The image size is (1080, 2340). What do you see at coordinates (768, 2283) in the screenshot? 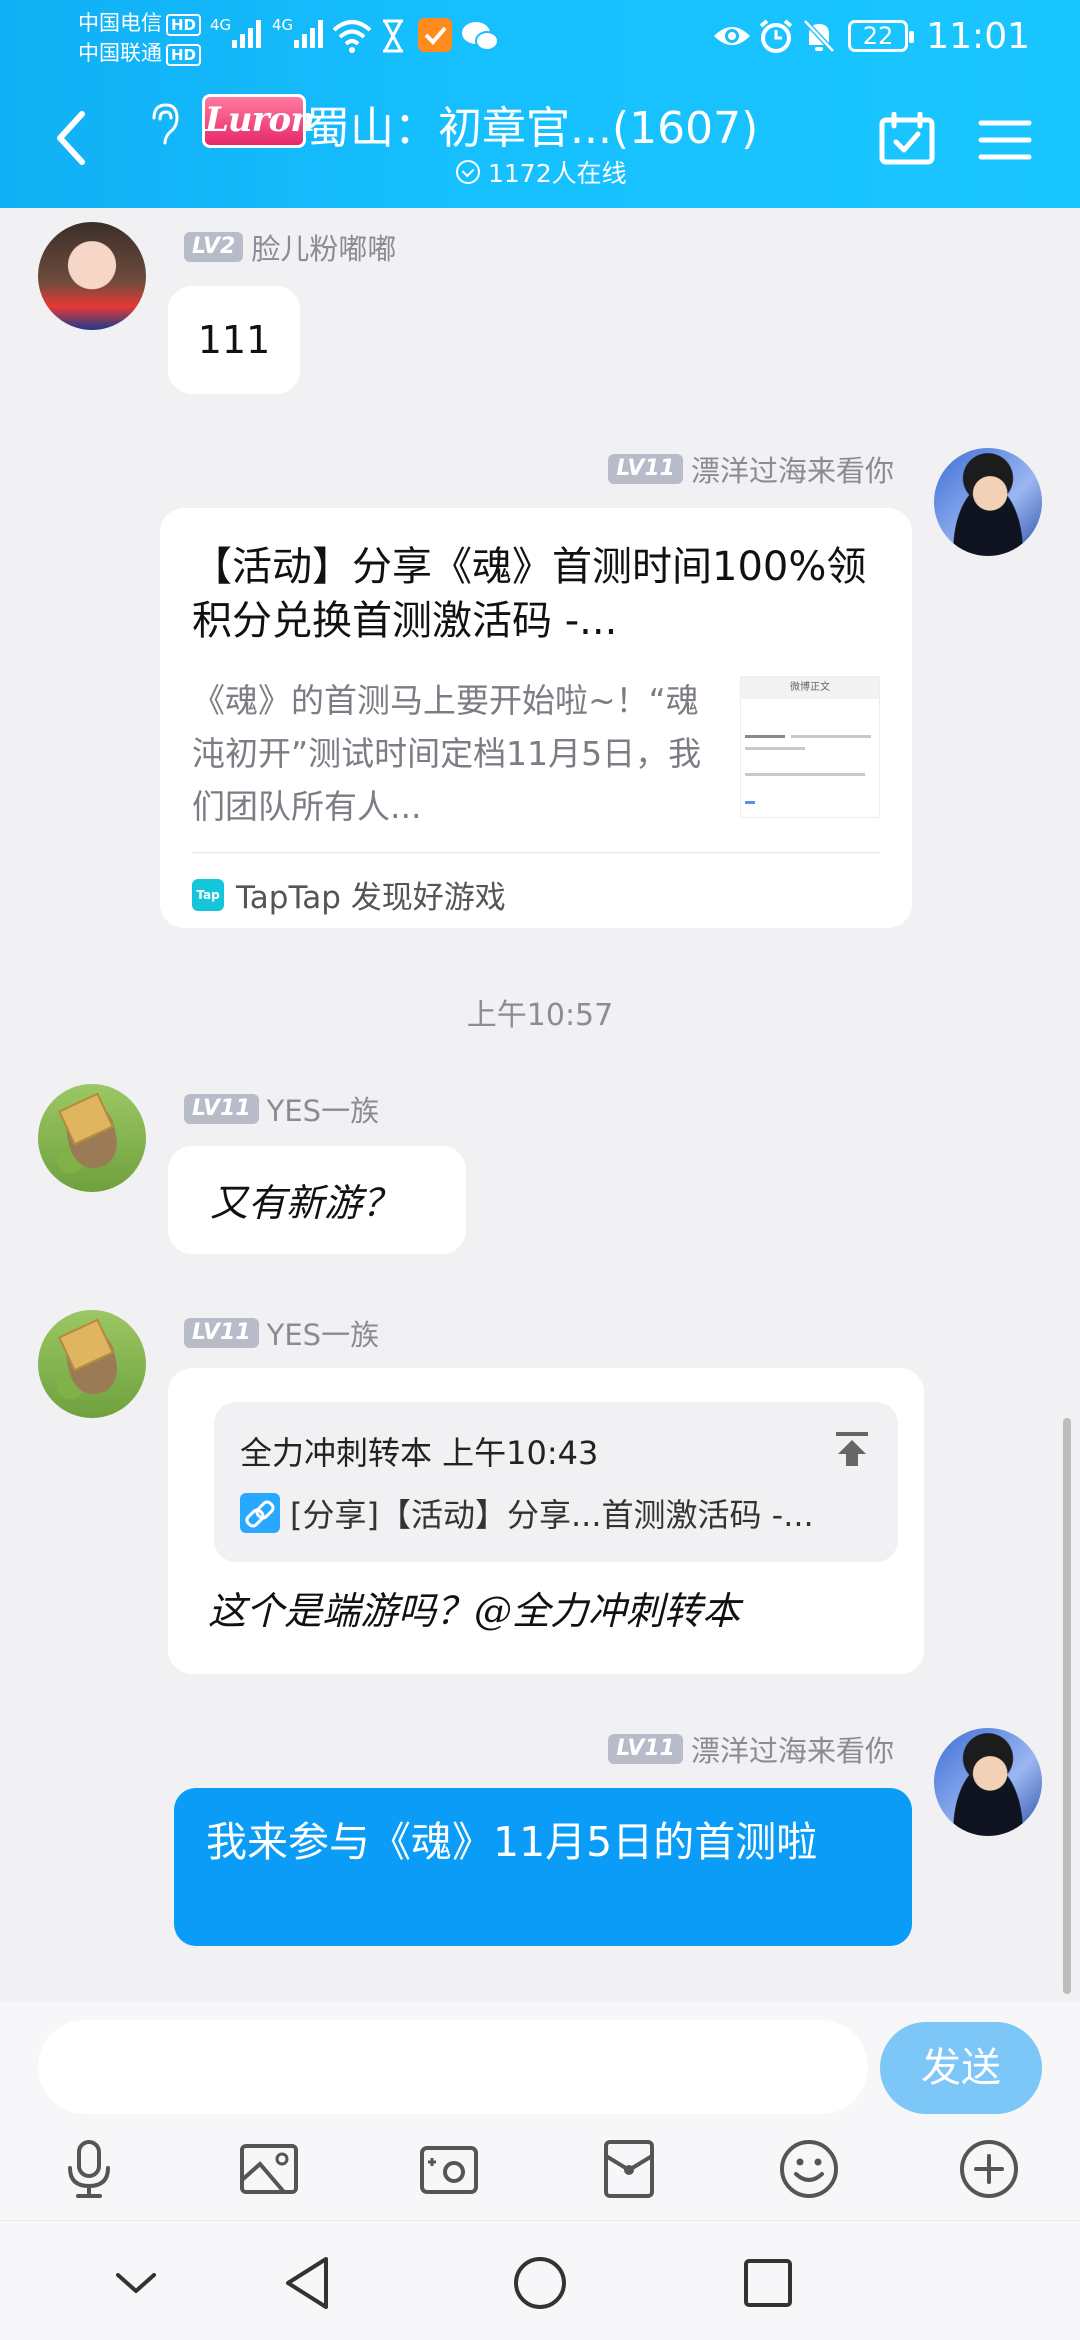
I see `nav-recents-icon` at bounding box center [768, 2283].